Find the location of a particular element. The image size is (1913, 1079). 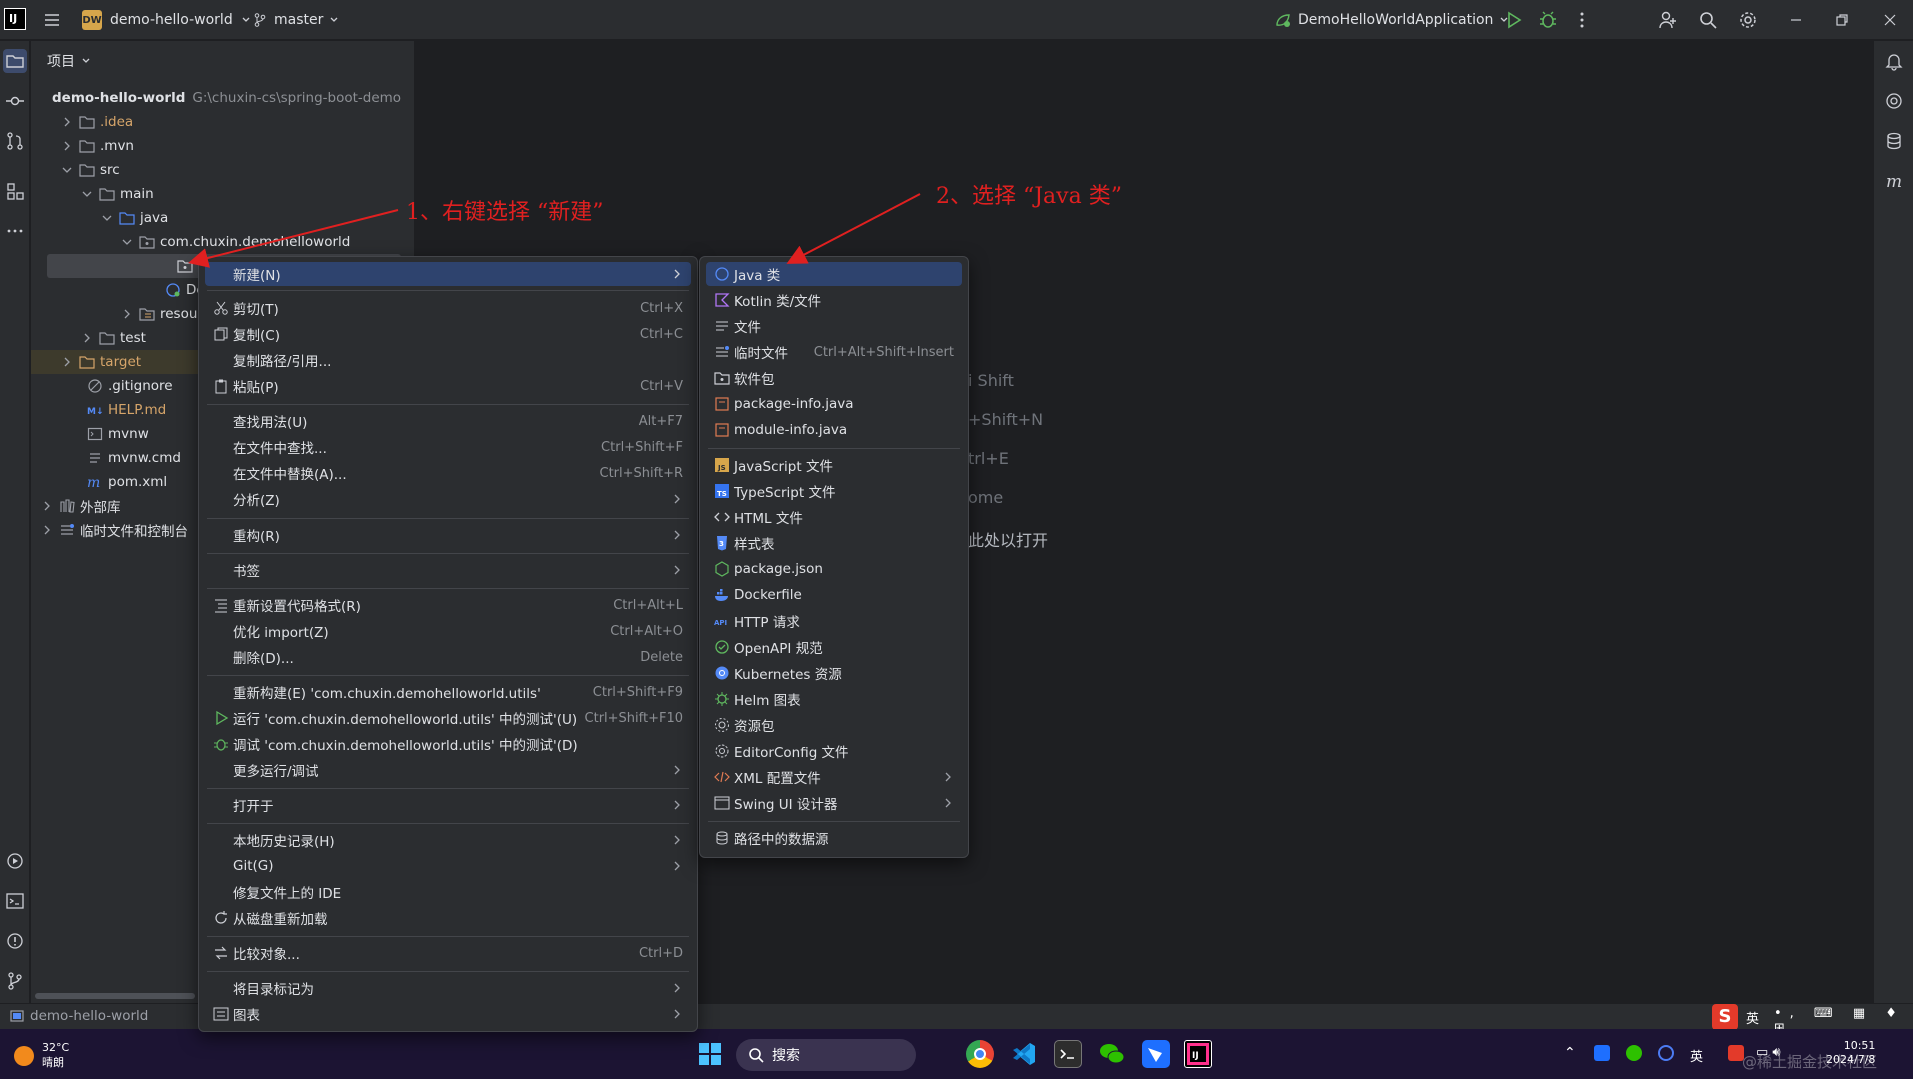

intellij-taskbar-icon: IJ is located at coordinates (1198, 1054).